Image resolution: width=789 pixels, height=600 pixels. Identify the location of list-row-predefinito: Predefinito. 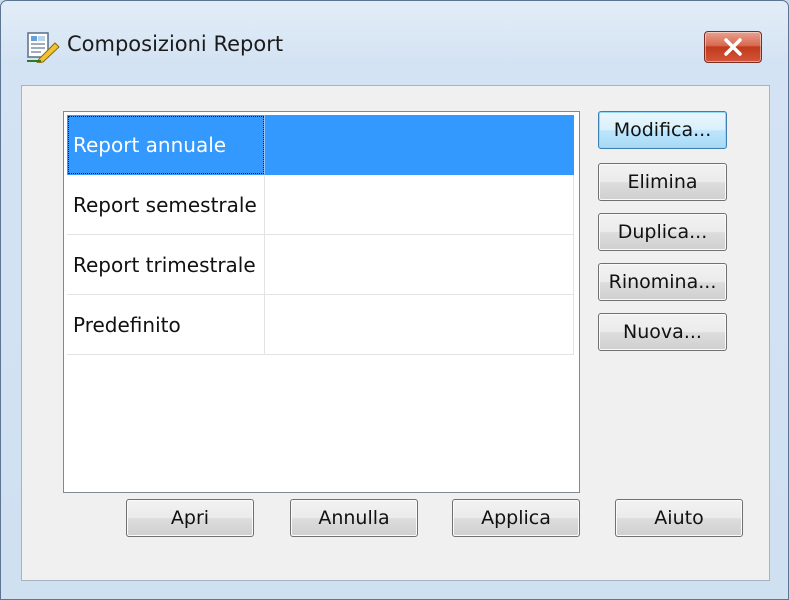
(320, 325).